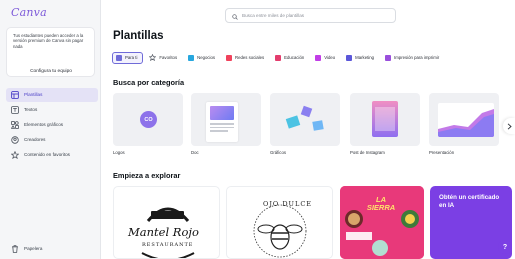  Describe the element at coordinates (469, 201) in the screenshot. I see `ai-certificate-text: Obtén un certificado en IA` at that location.